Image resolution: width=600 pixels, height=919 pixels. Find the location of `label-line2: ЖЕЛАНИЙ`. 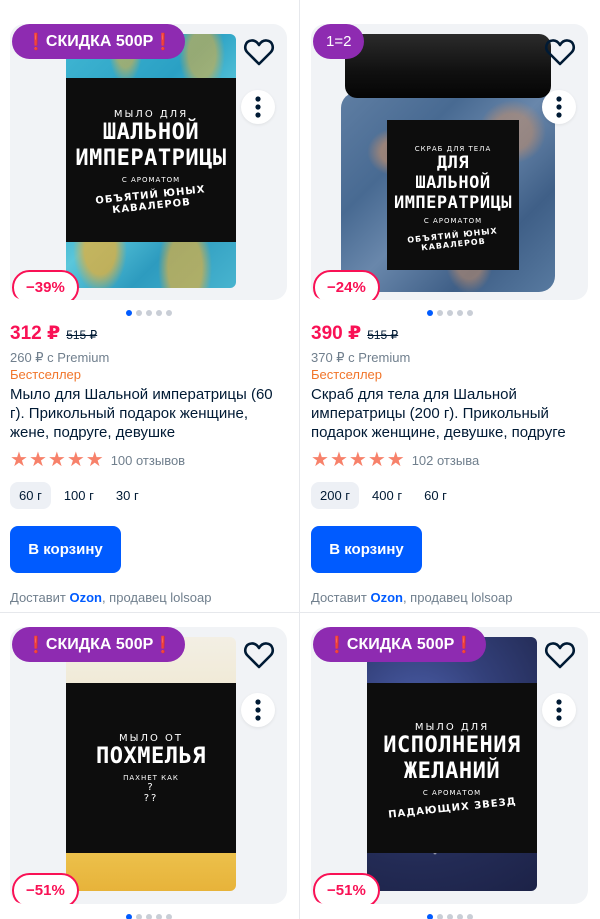

label-line2: ЖЕЛАНИЙ is located at coordinates (452, 771).